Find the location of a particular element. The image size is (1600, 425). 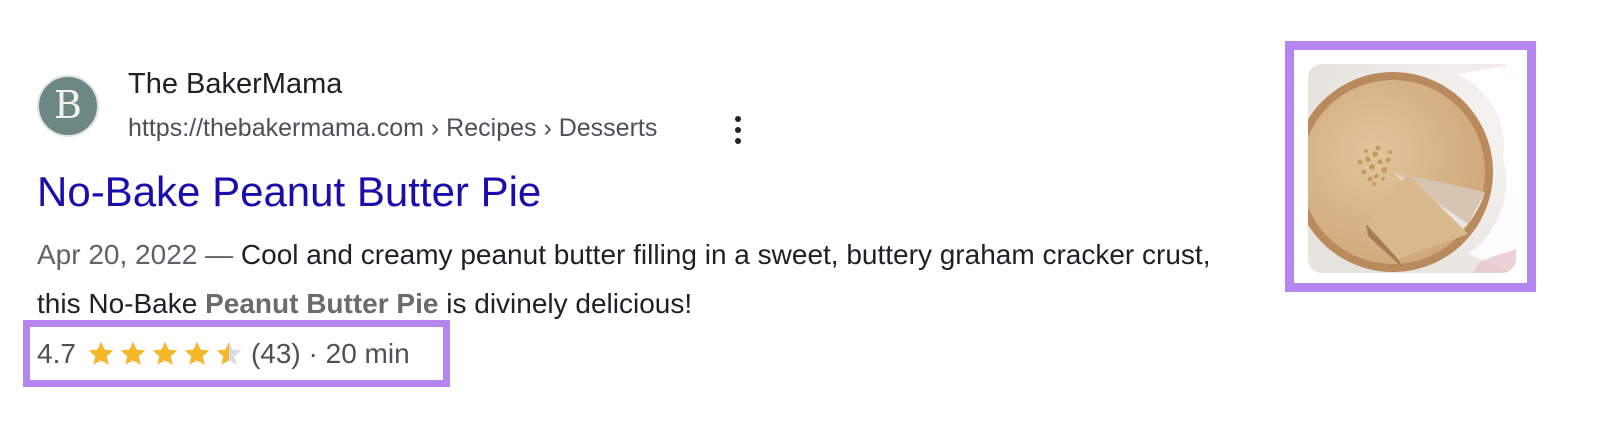

snippet-text-end: is divinely delicious! is located at coordinates (565, 303).